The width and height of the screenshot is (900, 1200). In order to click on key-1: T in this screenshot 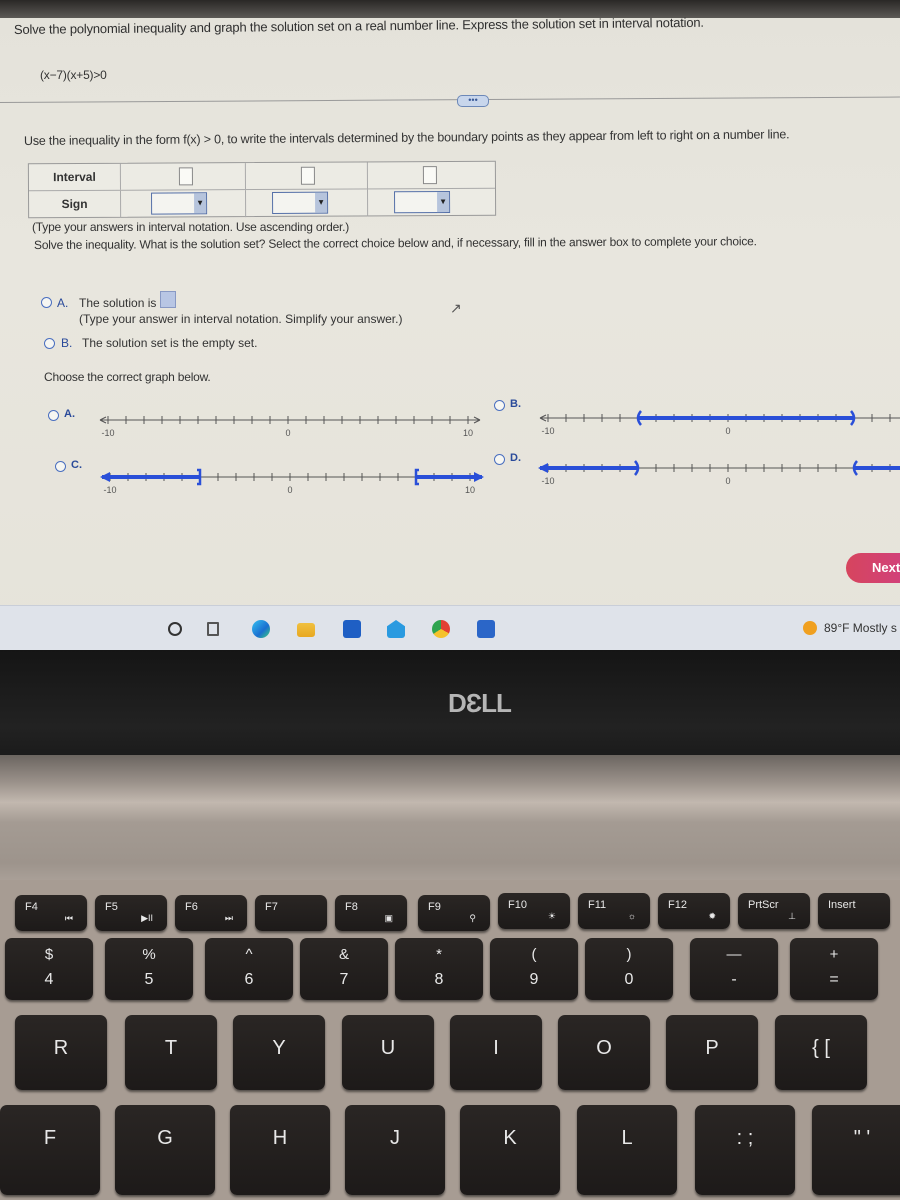, I will do `click(171, 1052)`.